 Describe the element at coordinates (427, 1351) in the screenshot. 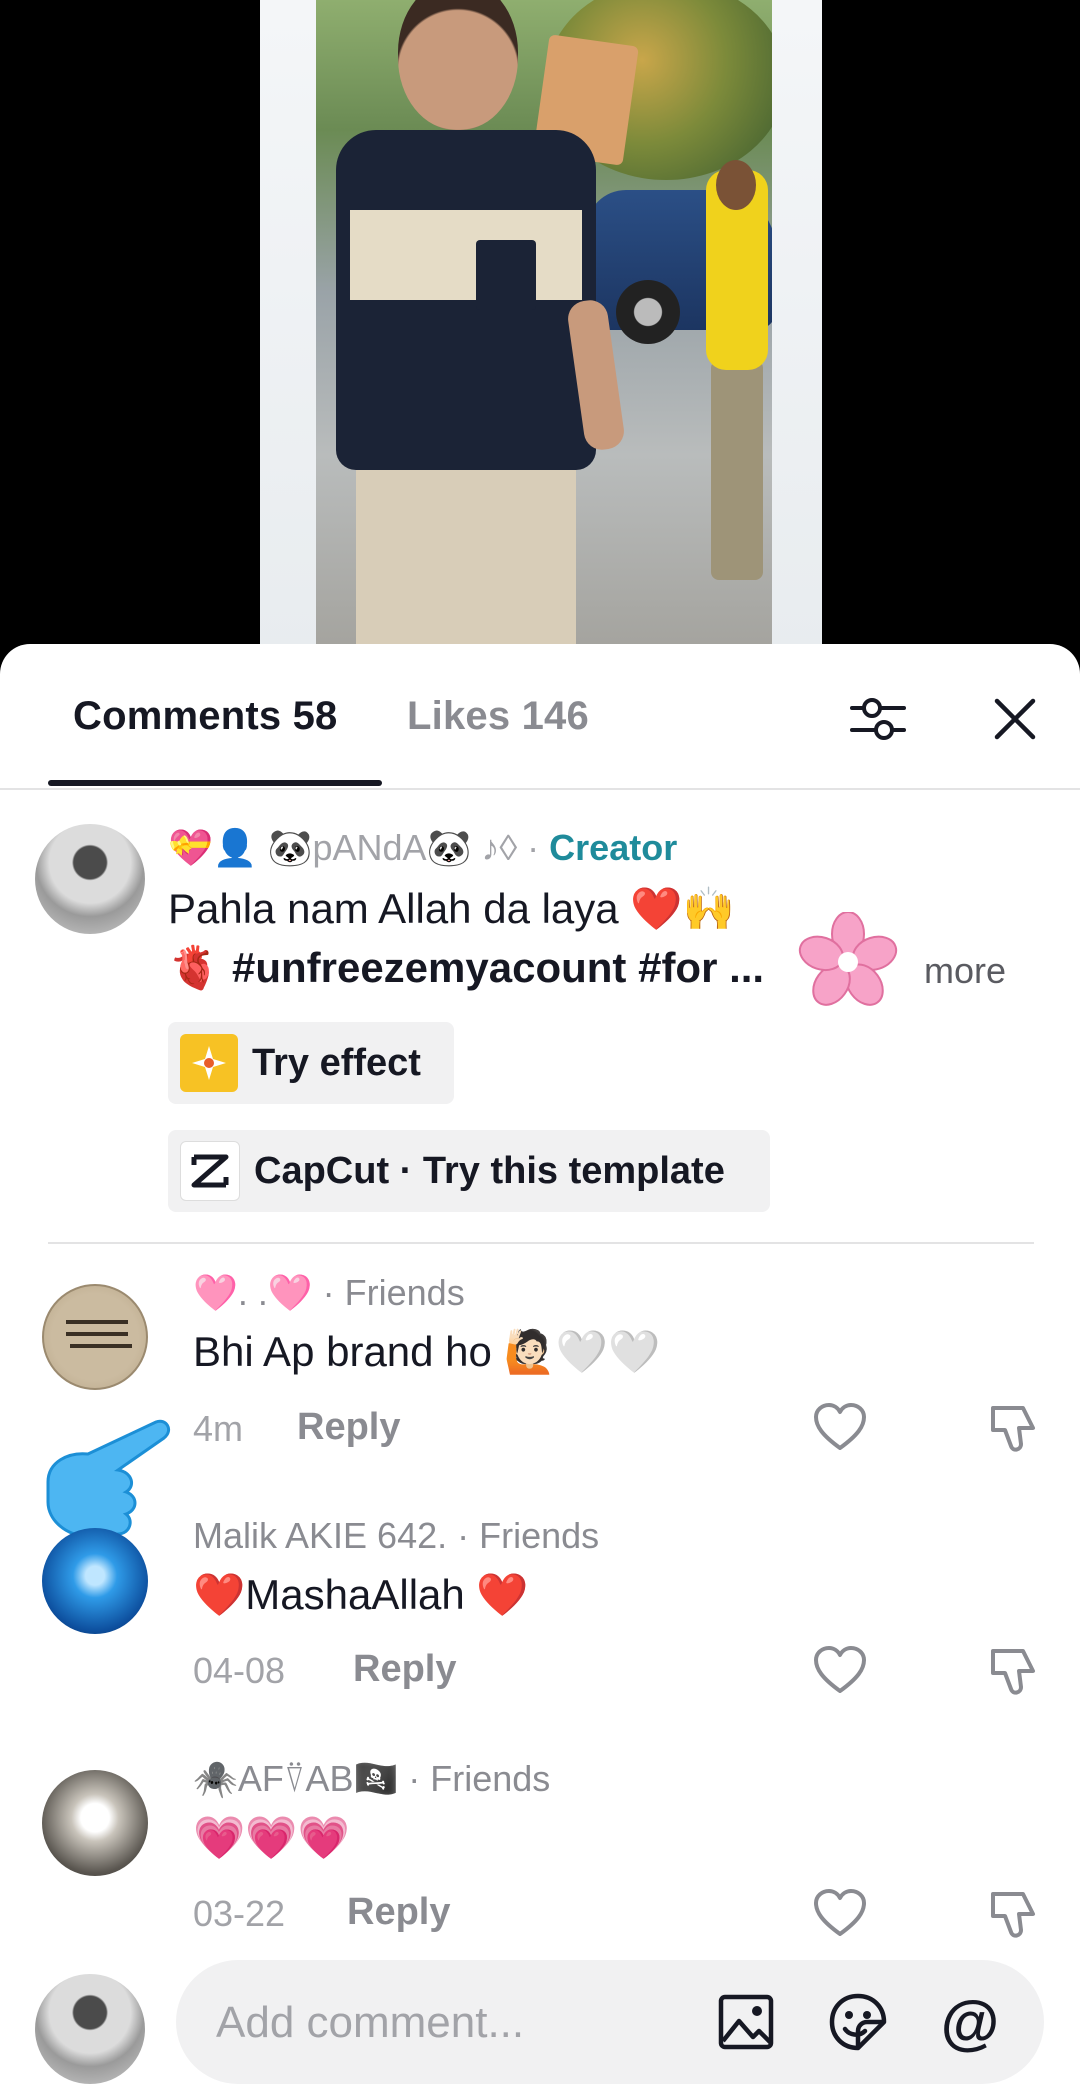

I see `comment-text: Bhi Ap brand ho 🙋🏻🤍🤍` at that location.